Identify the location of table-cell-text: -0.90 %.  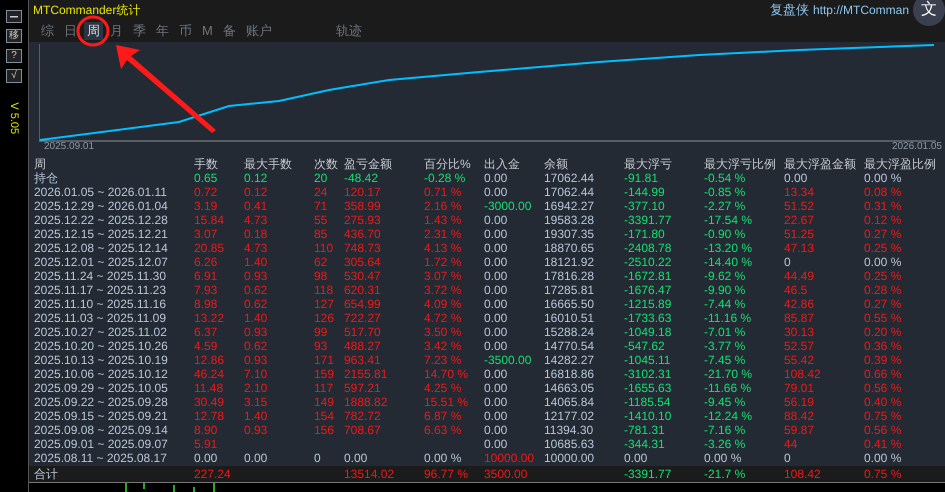
(725, 234).